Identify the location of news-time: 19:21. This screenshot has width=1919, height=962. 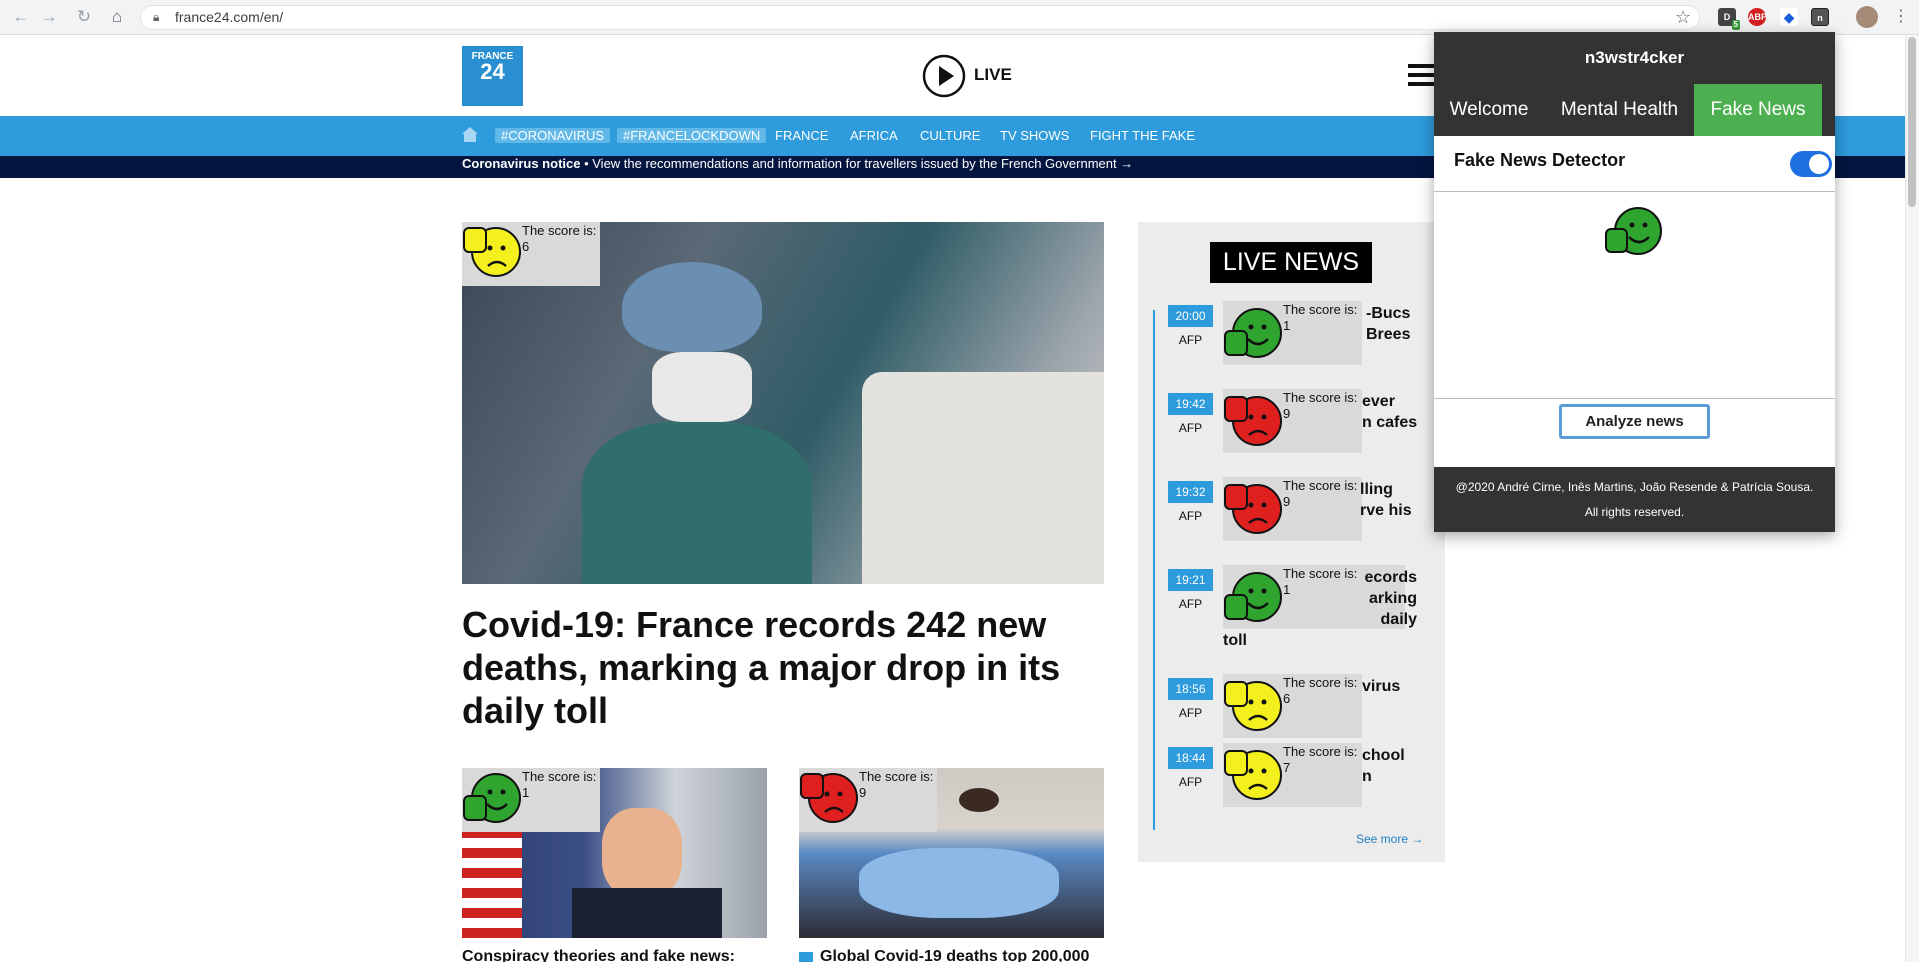
(1190, 580).